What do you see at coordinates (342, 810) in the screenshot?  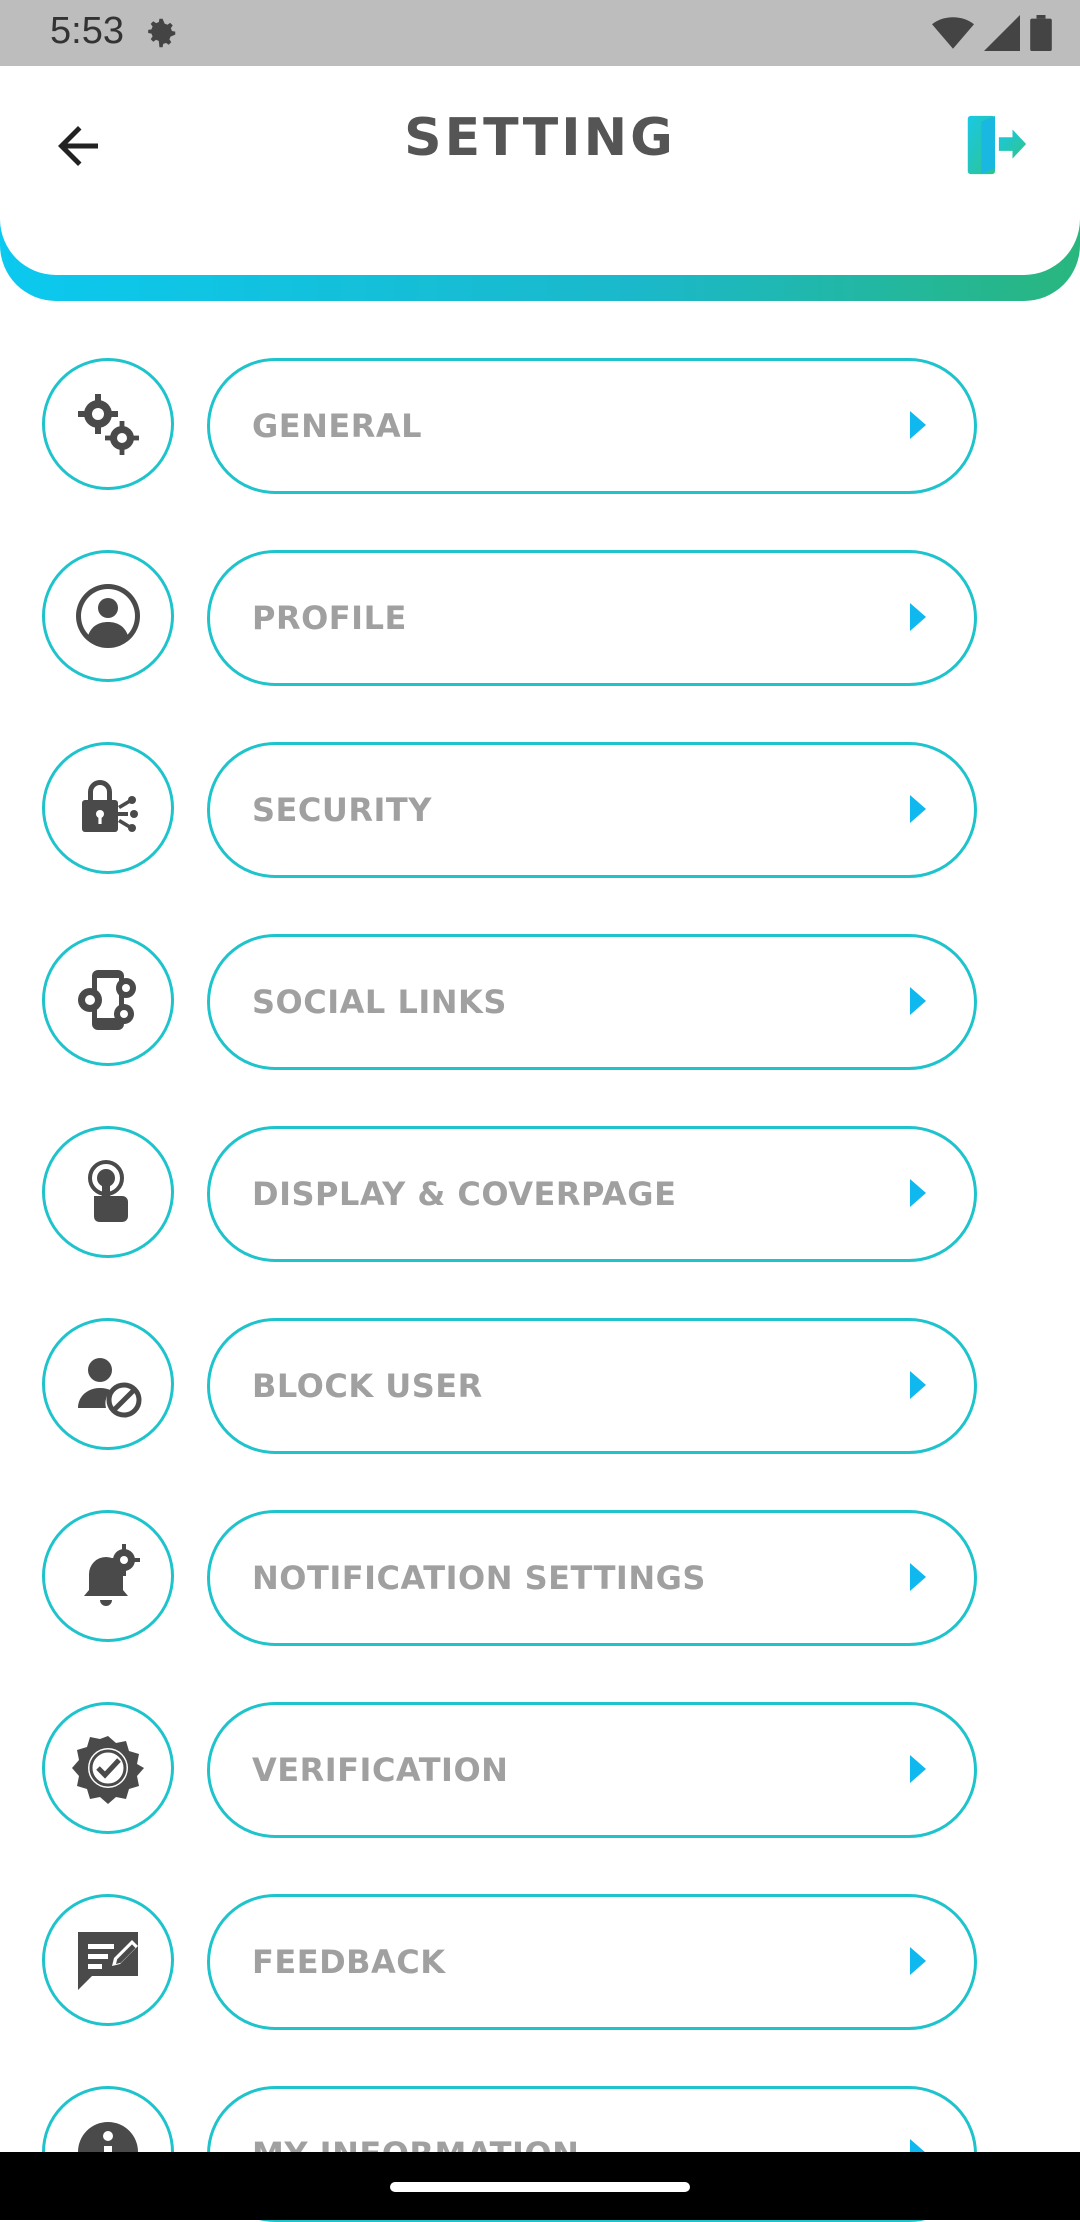 I see `security-label: SECURITY` at bounding box center [342, 810].